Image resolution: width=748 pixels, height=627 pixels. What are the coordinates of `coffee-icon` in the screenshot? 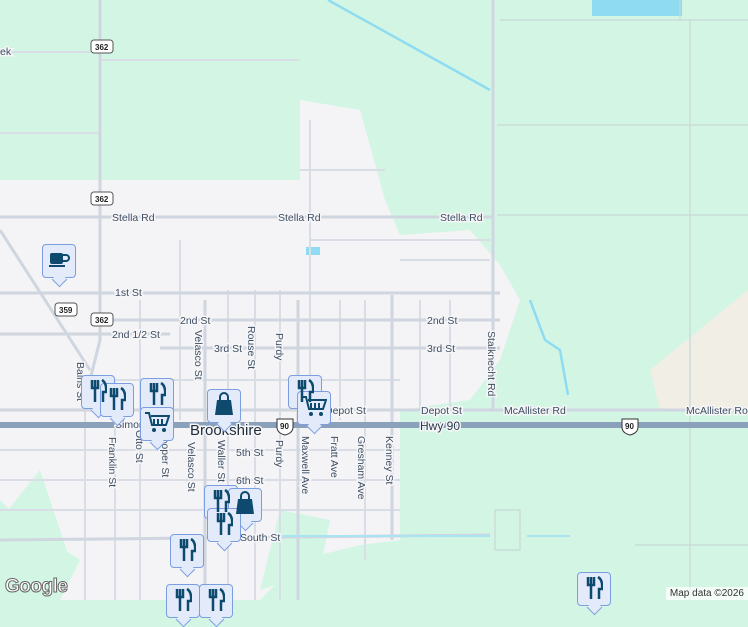 It's located at (59, 261).